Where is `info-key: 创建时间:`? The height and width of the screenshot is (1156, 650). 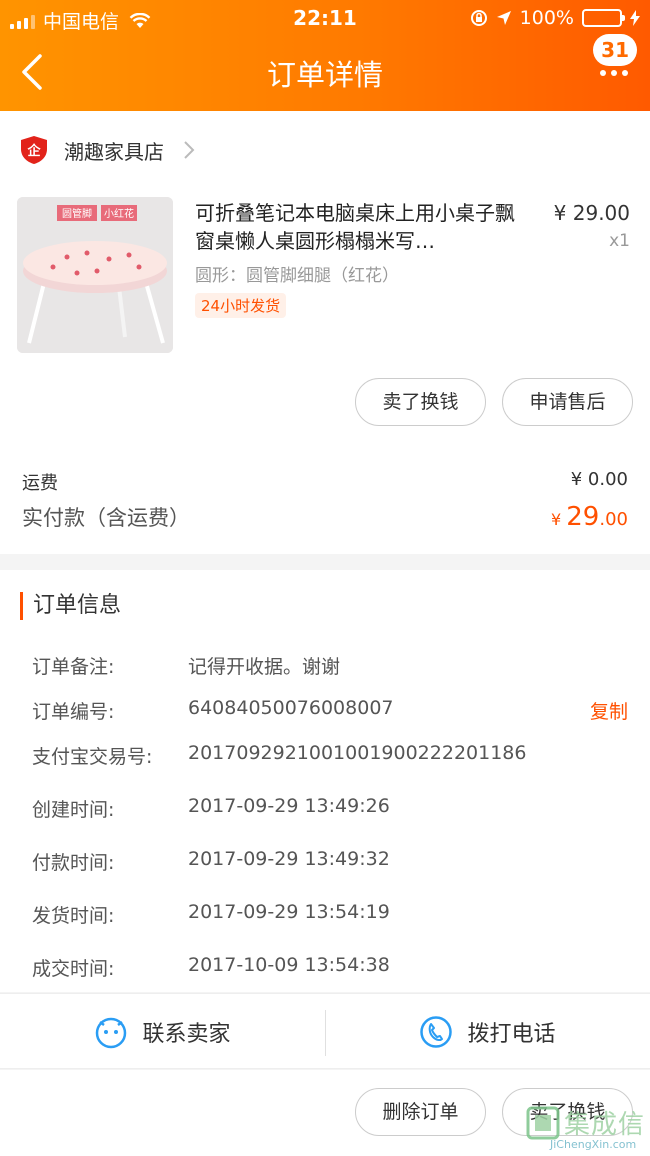 info-key: 创建时间: is located at coordinates (73, 810).